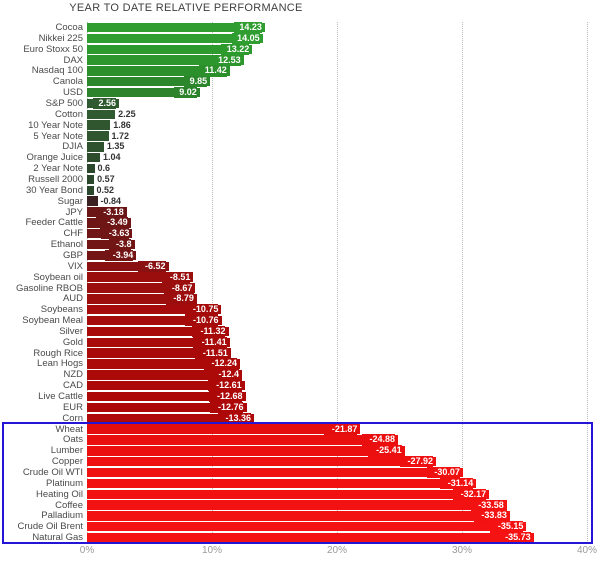 The height and width of the screenshot is (563, 600). Describe the element at coordinates (443, 473) in the screenshot. I see `bar-value-label: -30.07` at that location.